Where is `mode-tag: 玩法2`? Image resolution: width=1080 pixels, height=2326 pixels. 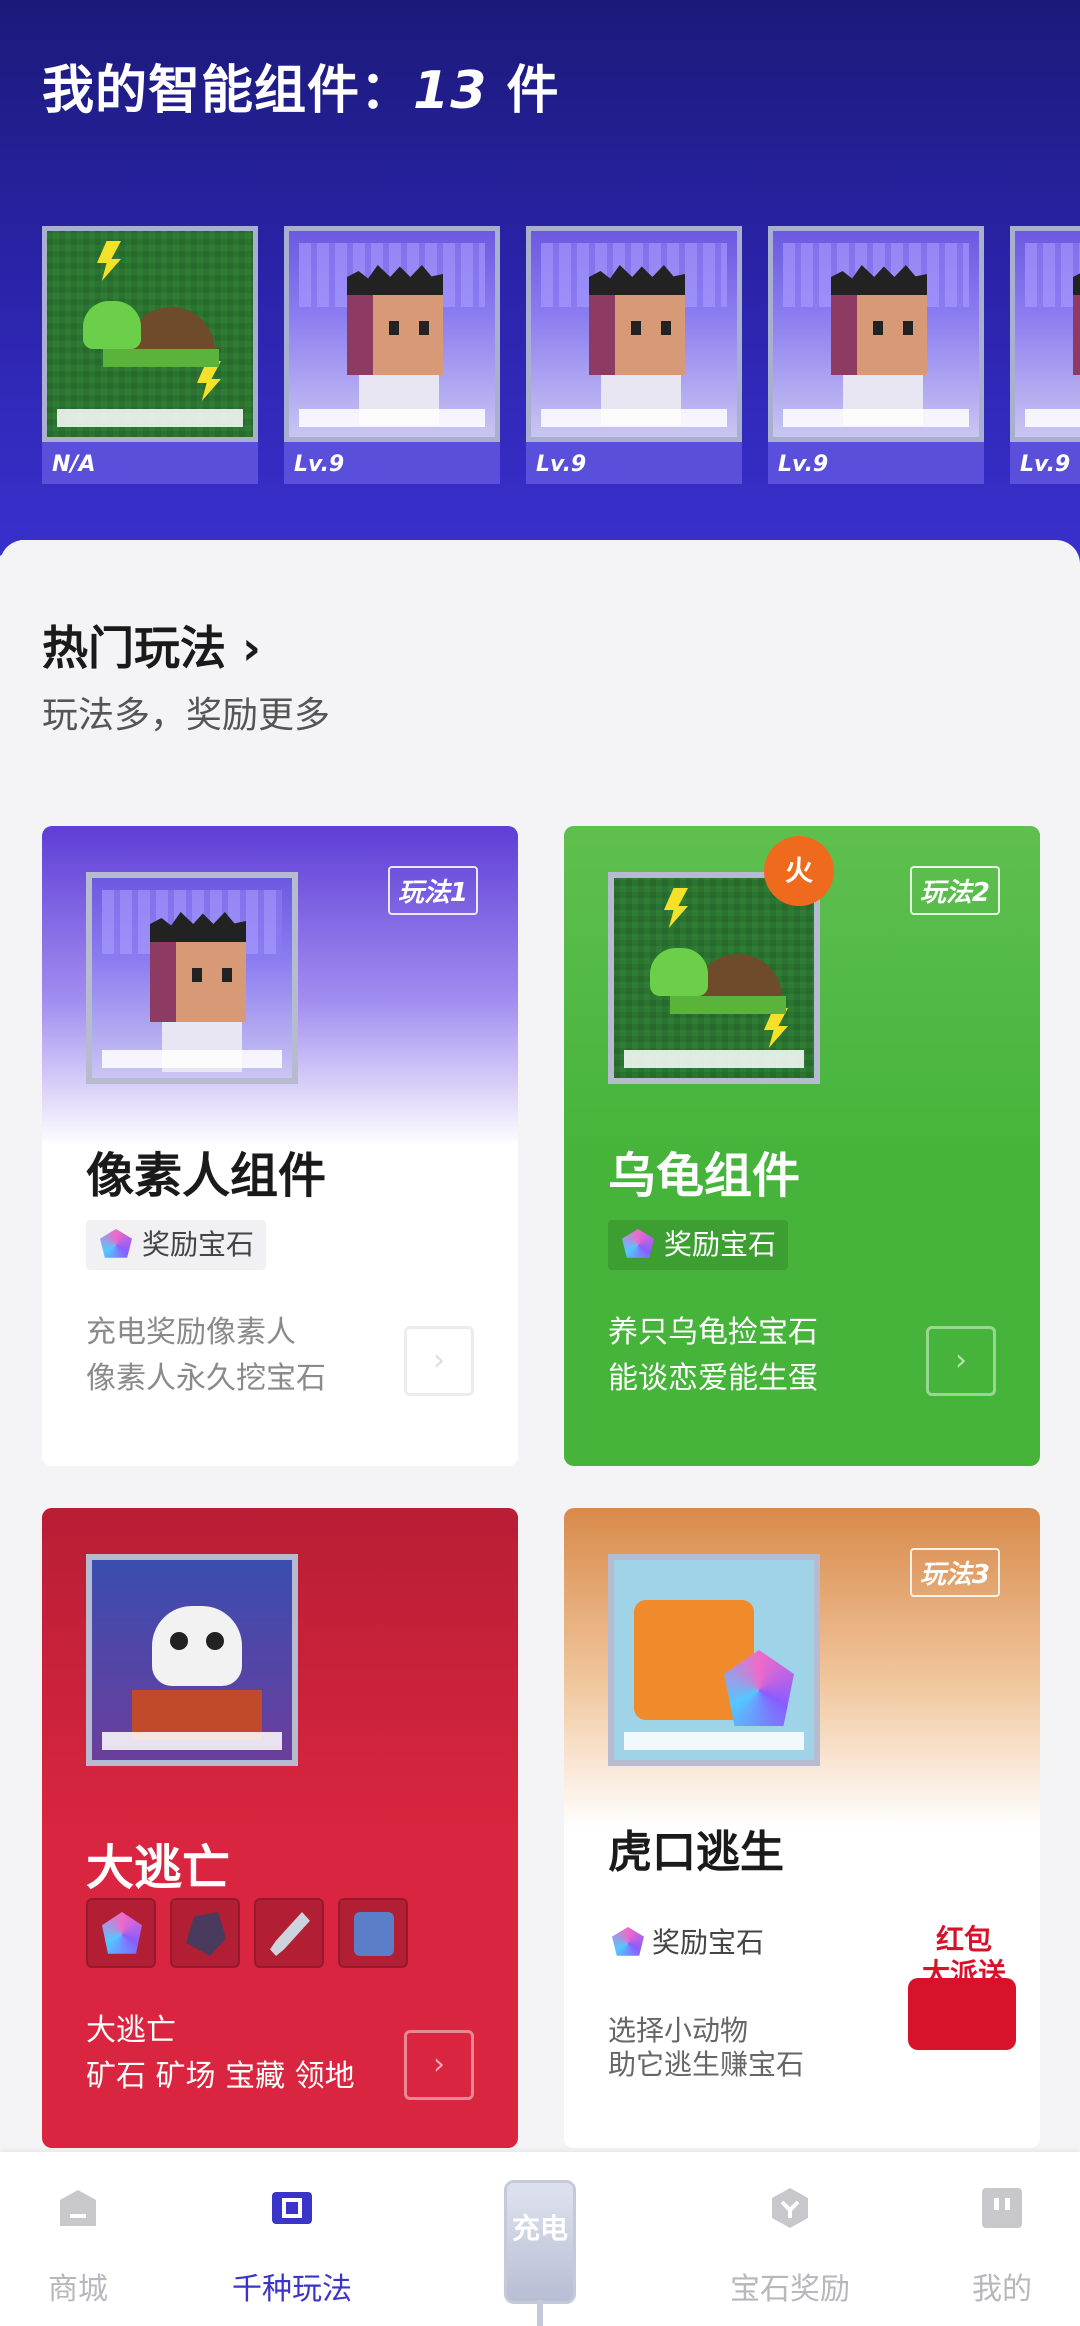 mode-tag: 玩法2 is located at coordinates (954, 890).